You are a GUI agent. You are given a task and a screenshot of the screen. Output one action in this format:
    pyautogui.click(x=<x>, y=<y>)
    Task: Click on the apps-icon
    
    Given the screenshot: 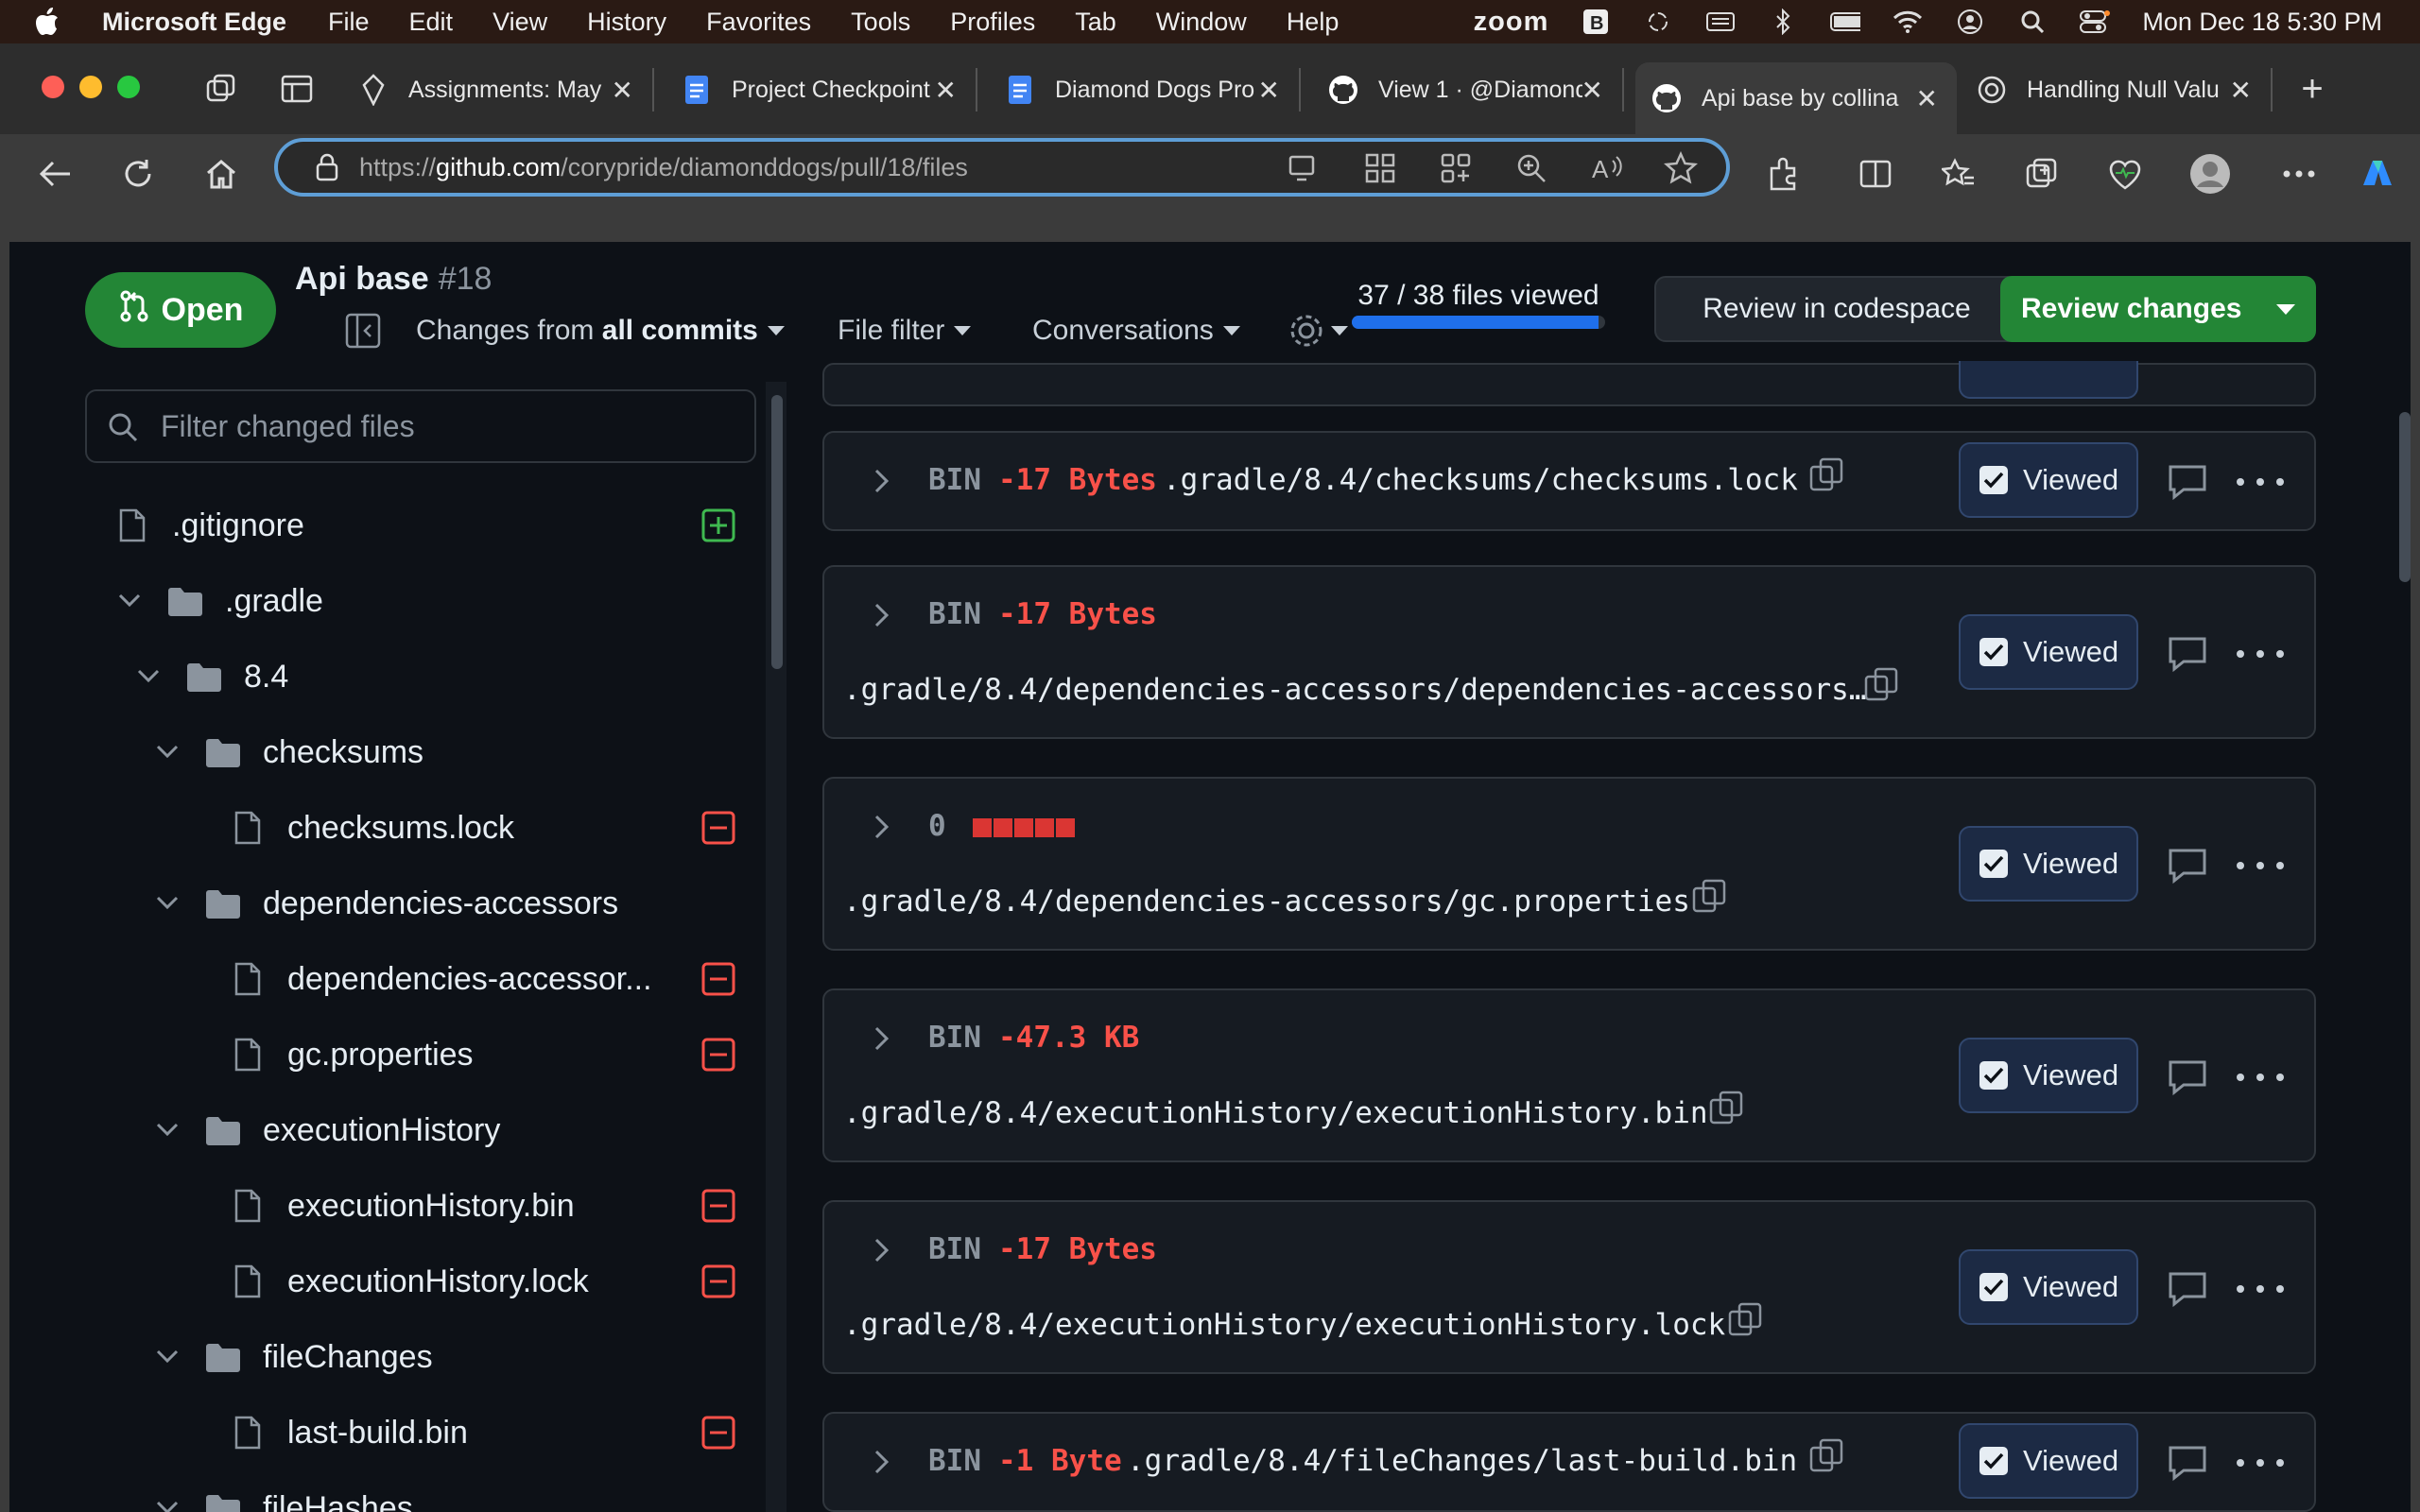 What is the action you would take?
    pyautogui.click(x=1456, y=171)
    